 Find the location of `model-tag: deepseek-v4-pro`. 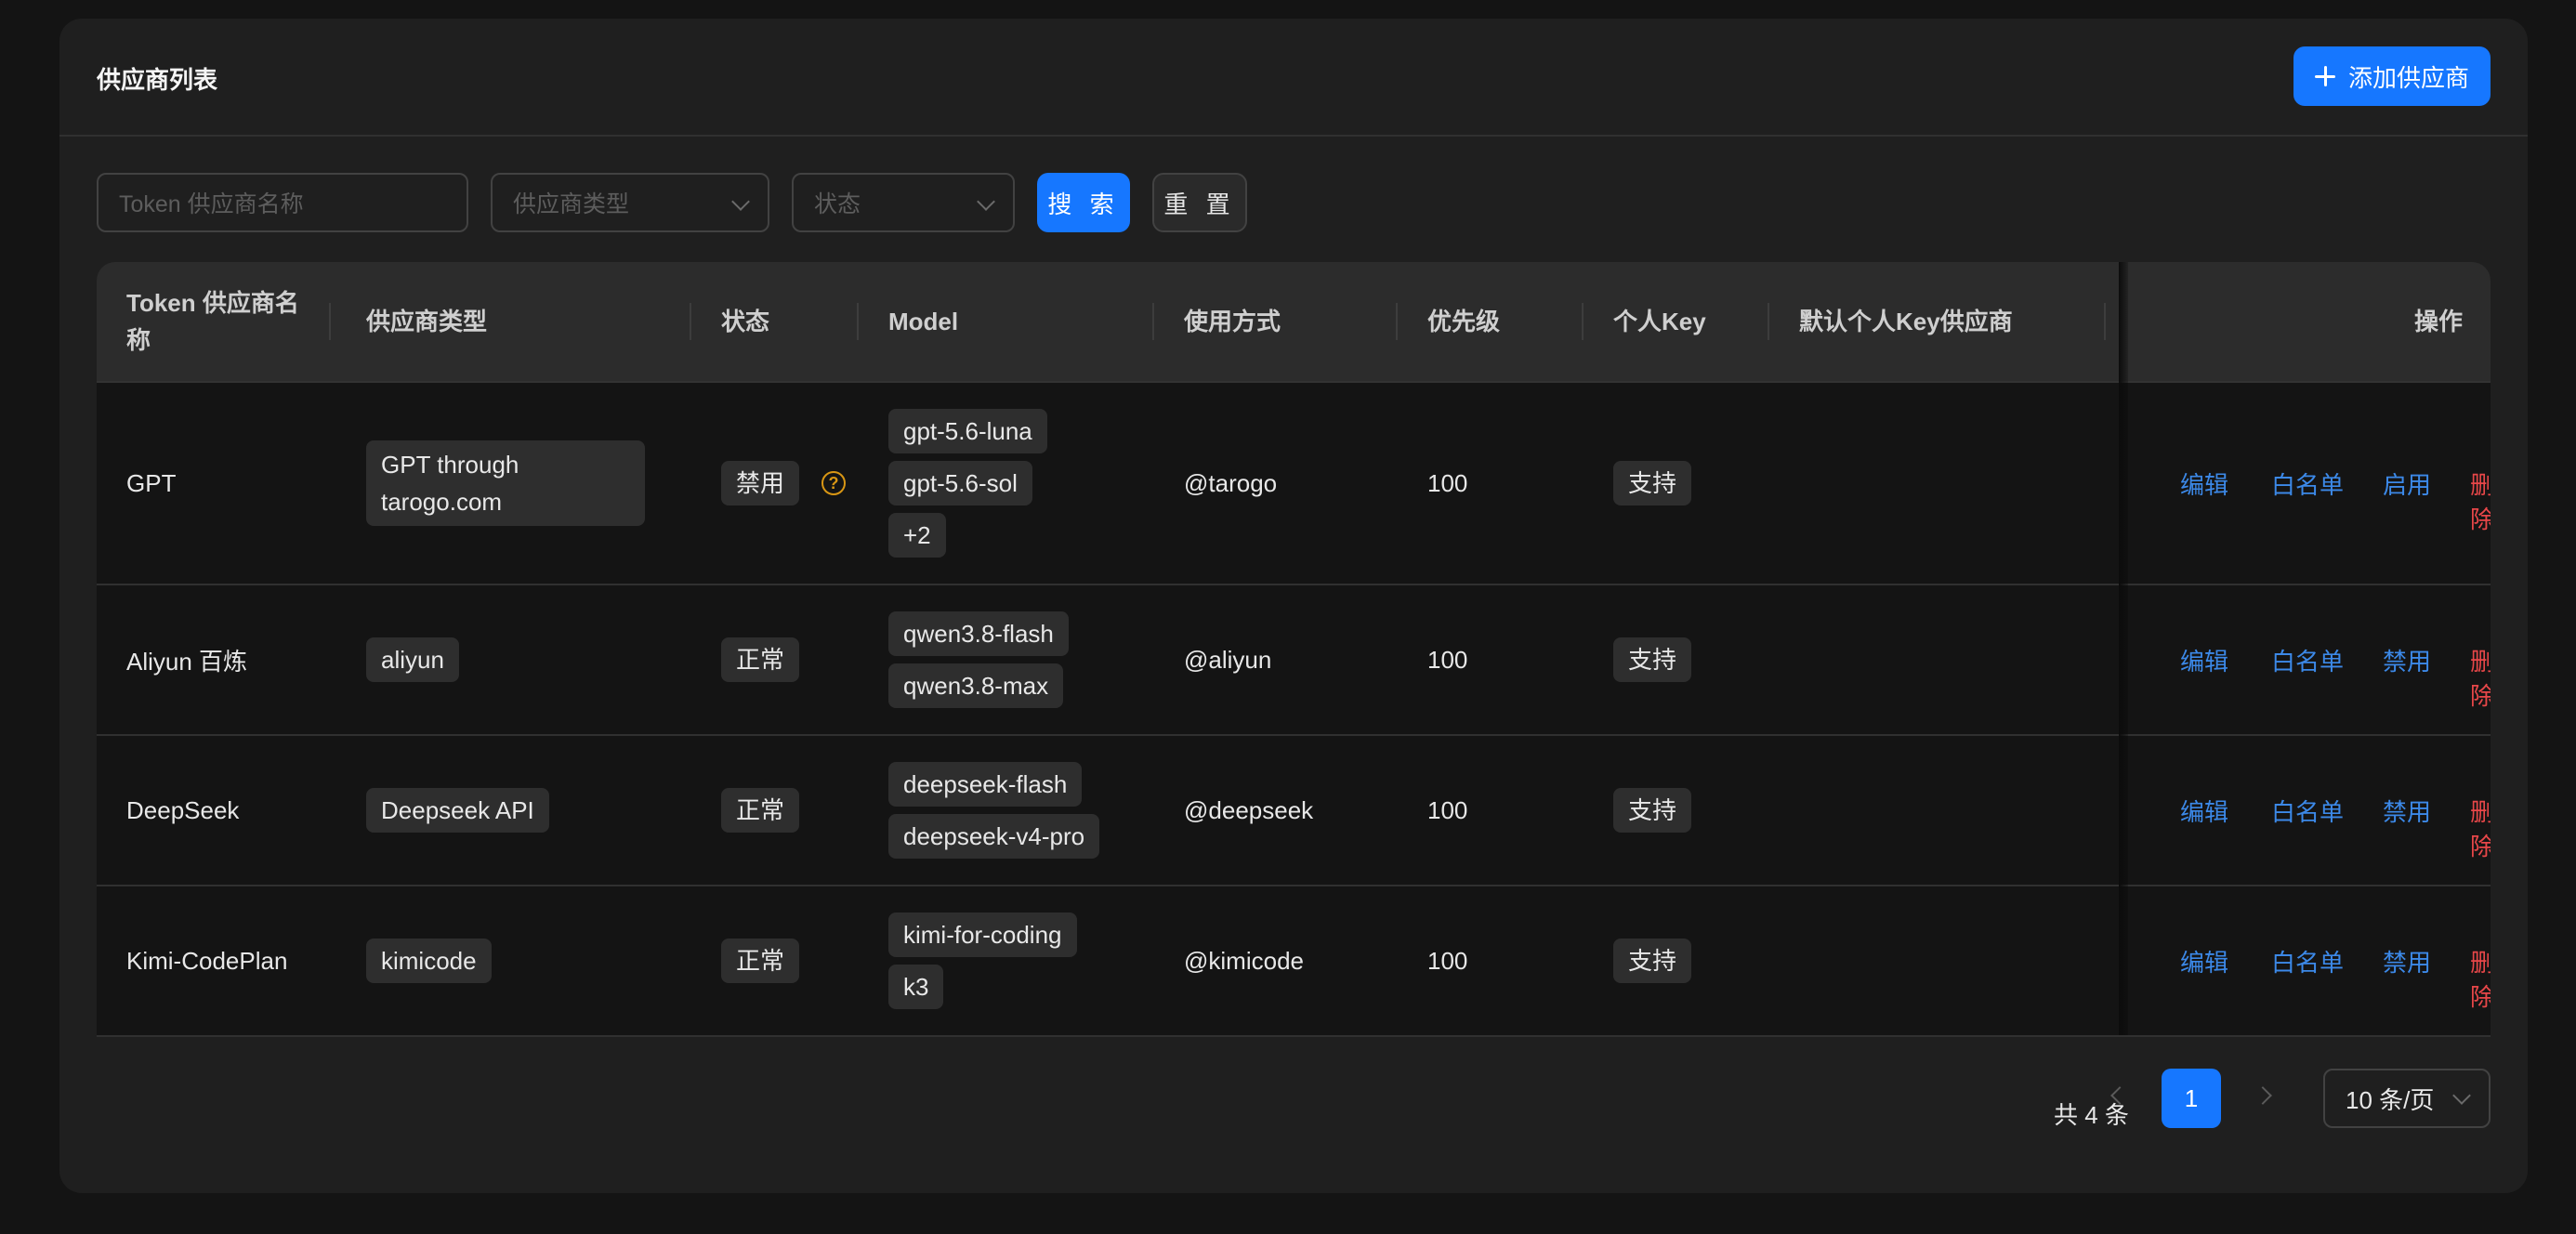

model-tag: deepseek-v4-pro is located at coordinates (994, 836).